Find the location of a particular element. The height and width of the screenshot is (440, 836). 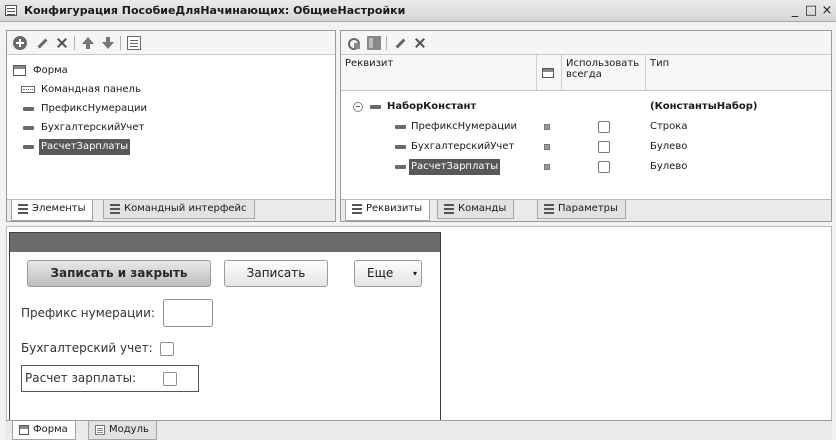

tab-parameters: Параметры is located at coordinates (581, 209).